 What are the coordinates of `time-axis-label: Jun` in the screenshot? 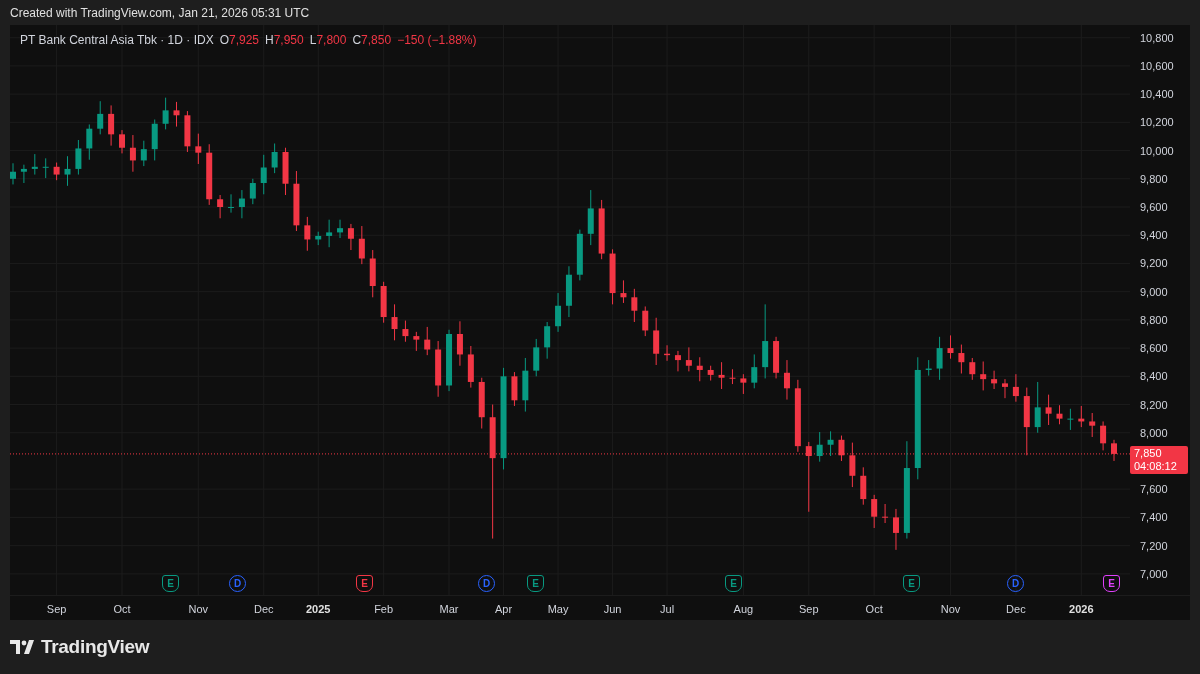 It's located at (612, 609).